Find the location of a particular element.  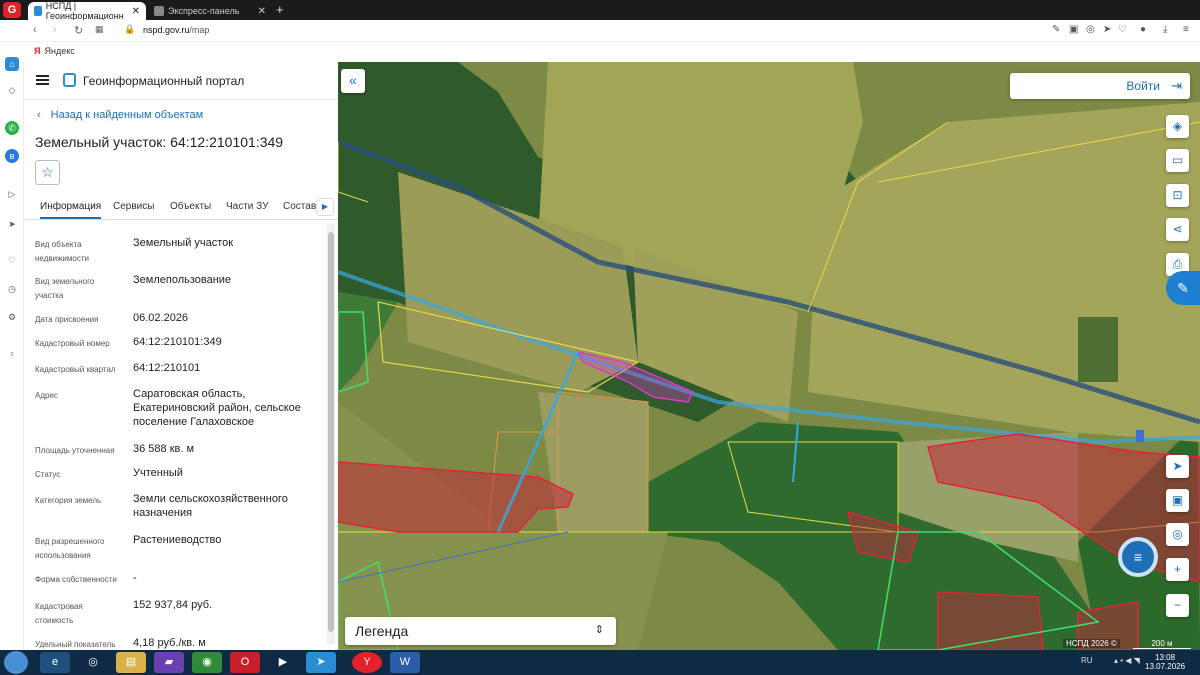

tab-parts: Части ЗУ is located at coordinates (247, 206).